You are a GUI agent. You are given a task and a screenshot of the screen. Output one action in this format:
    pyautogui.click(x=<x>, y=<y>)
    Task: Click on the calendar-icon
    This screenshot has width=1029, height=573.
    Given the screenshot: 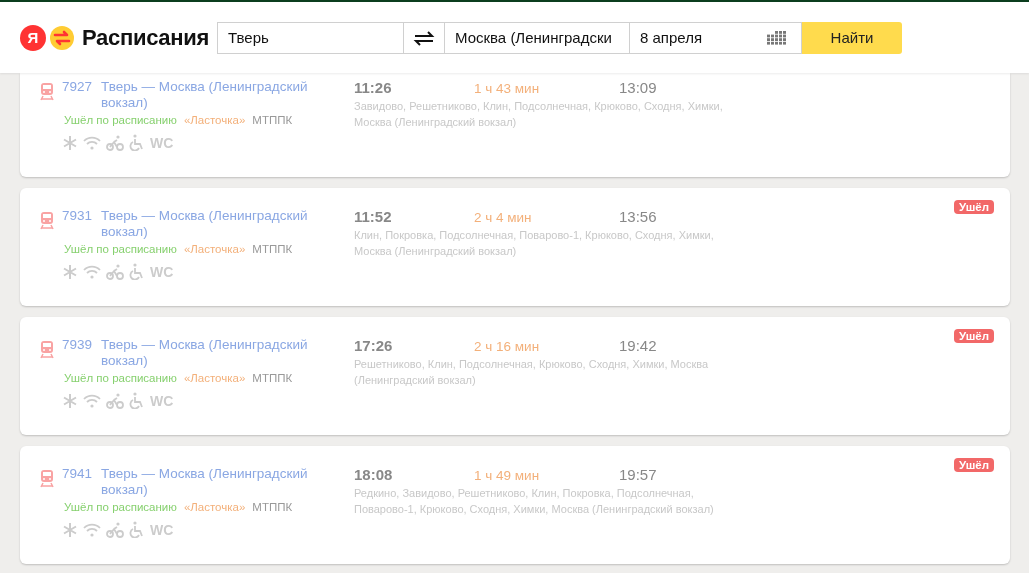 What is the action you would take?
    pyautogui.click(x=777, y=37)
    